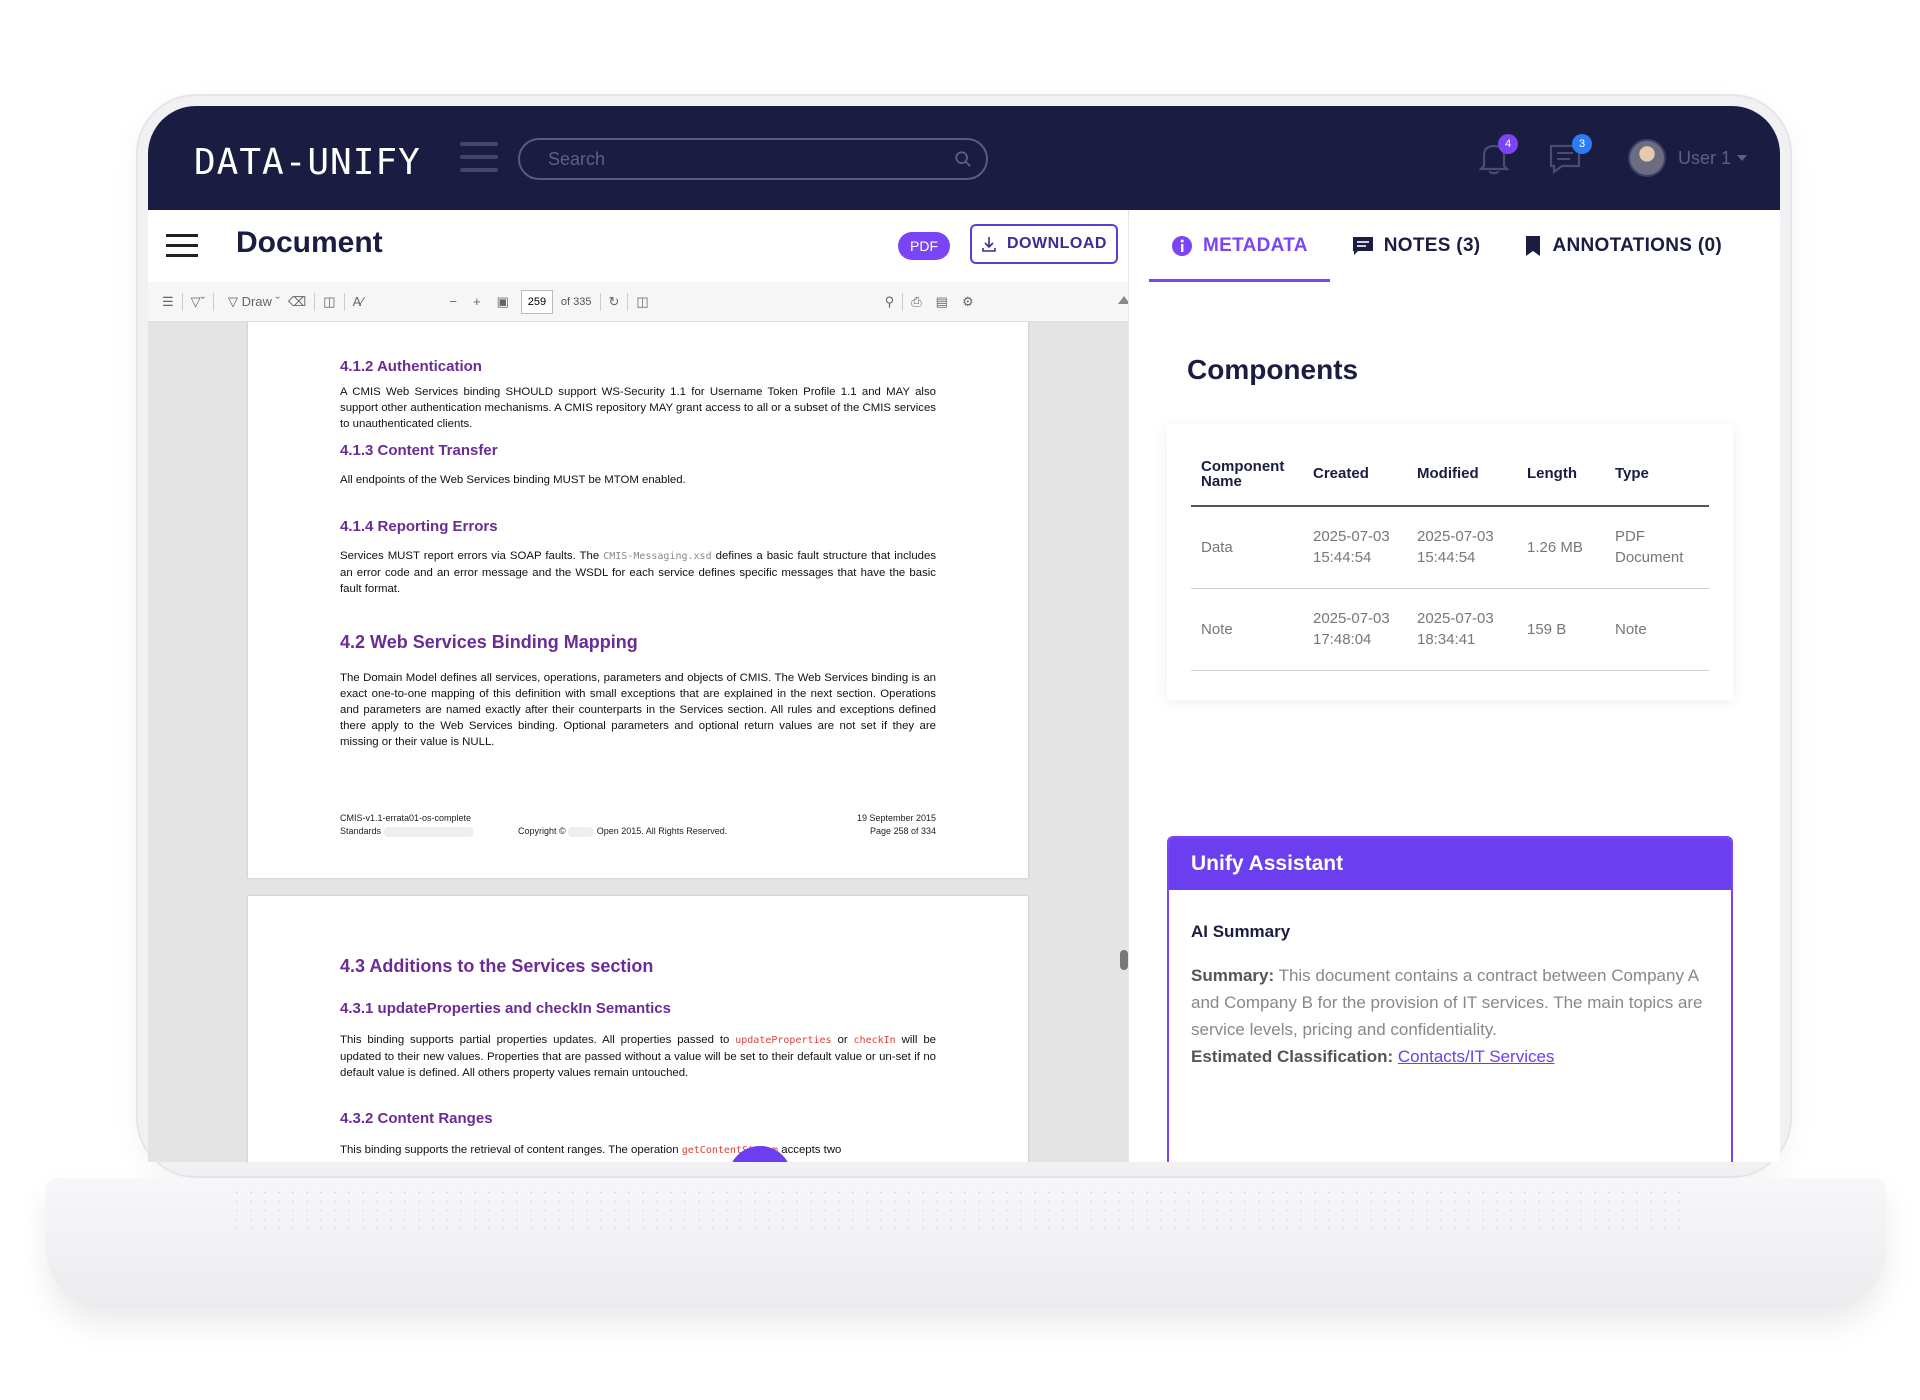 Image resolution: width=1920 pixels, height=1400 pixels. What do you see at coordinates (1273, 369) in the screenshot?
I see `components-title: Components` at bounding box center [1273, 369].